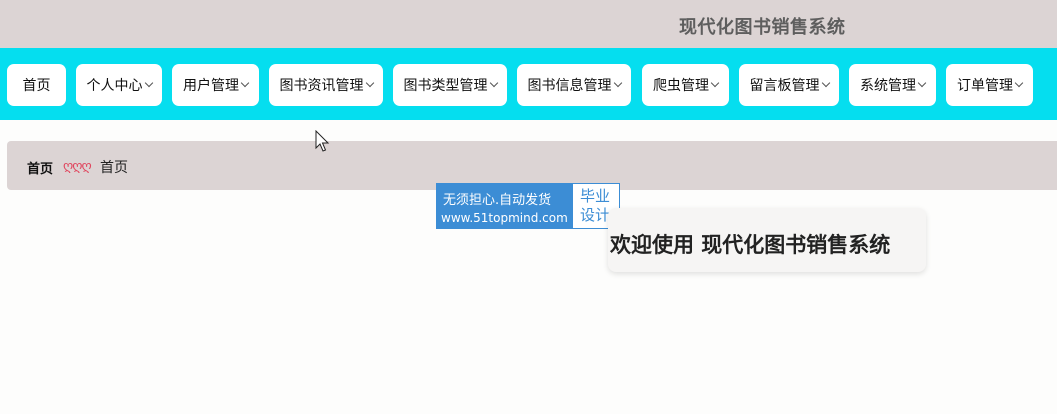 The image size is (1057, 414). I want to click on breadcrumb-current: 首页, so click(114, 168).